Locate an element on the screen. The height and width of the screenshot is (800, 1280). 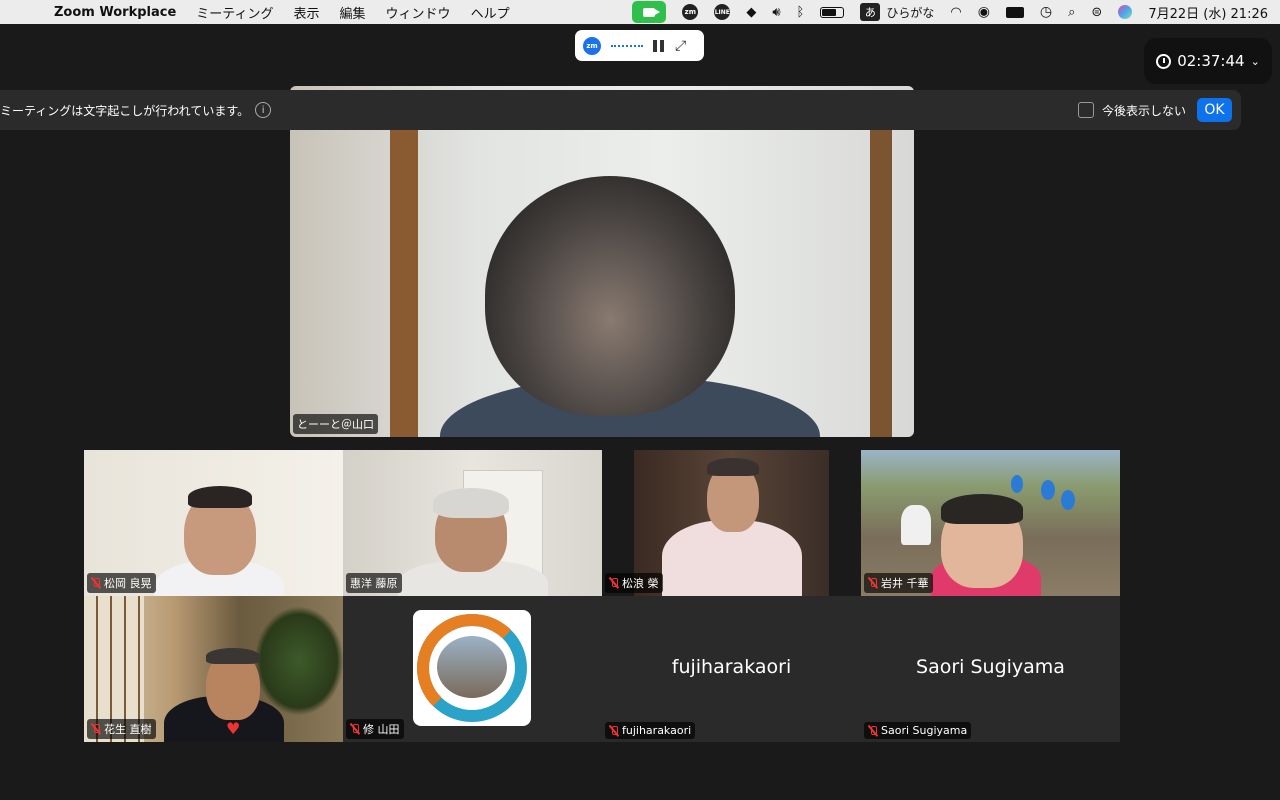
dropbox-icon: ◆ is located at coordinates (751, 12).